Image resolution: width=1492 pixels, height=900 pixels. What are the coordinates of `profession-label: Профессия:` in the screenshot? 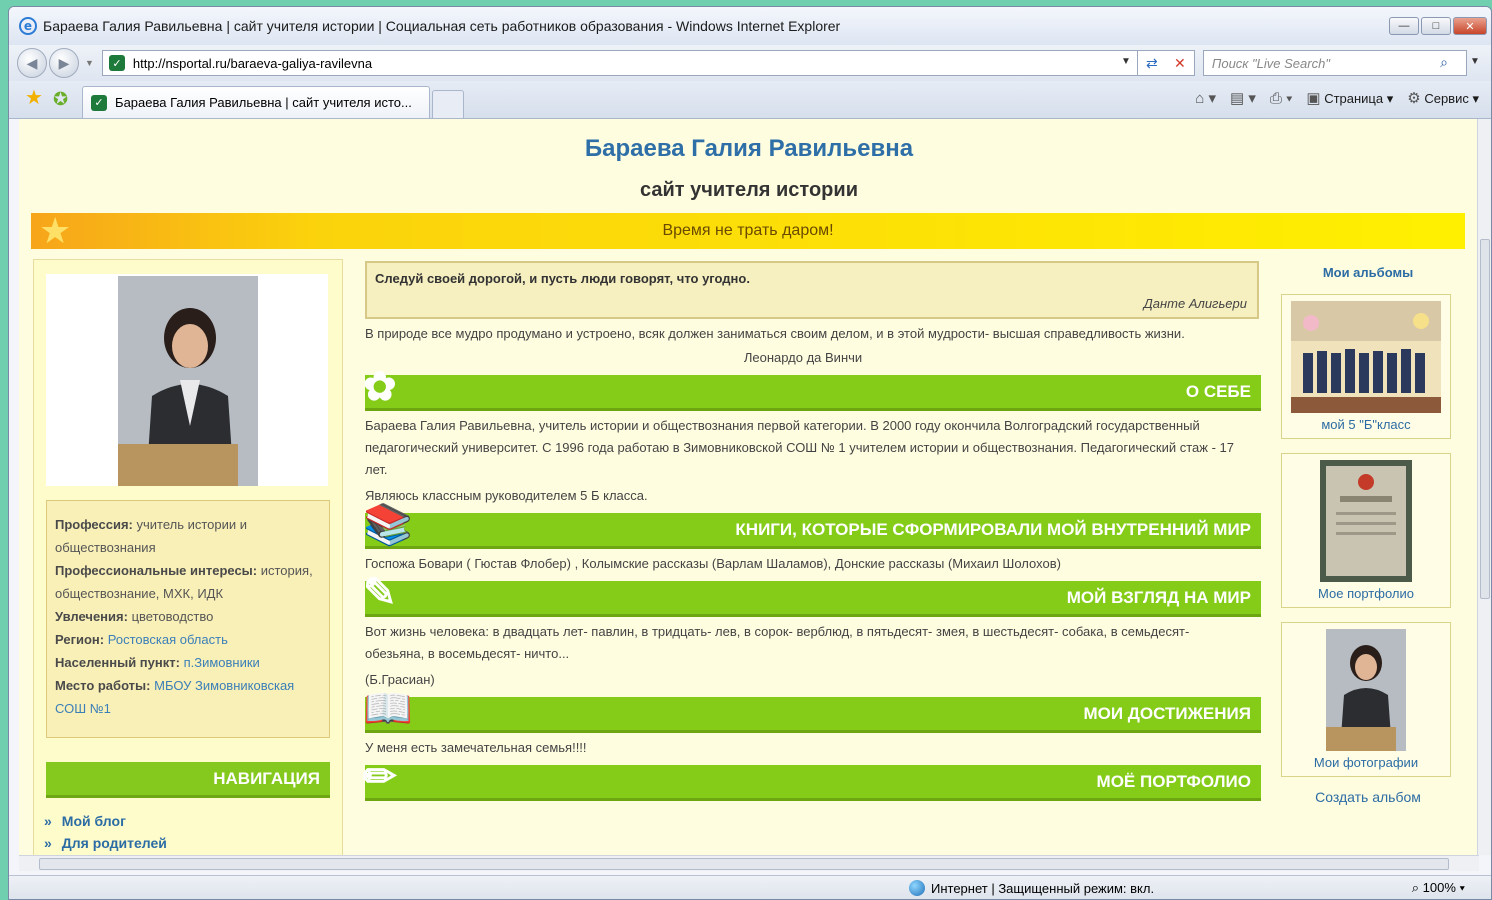 It's located at (94, 524).